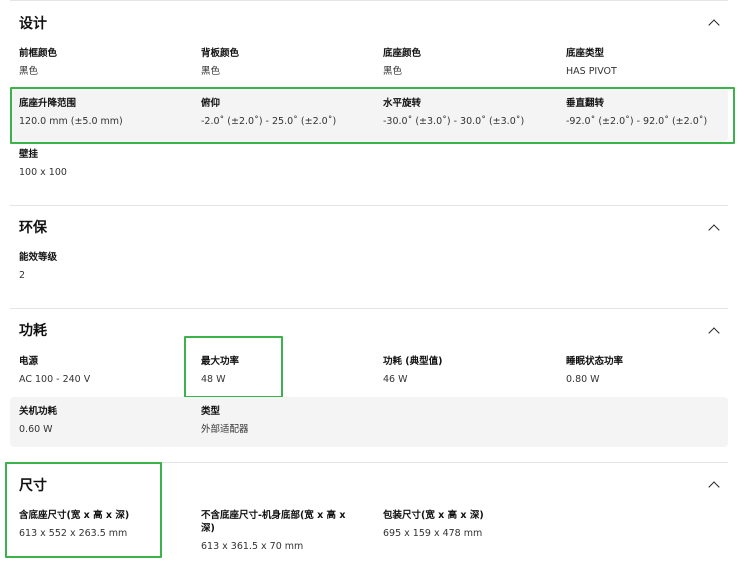 The width and height of the screenshot is (749, 576). I want to click on spec-label: 睡眠状态功率, so click(595, 361).